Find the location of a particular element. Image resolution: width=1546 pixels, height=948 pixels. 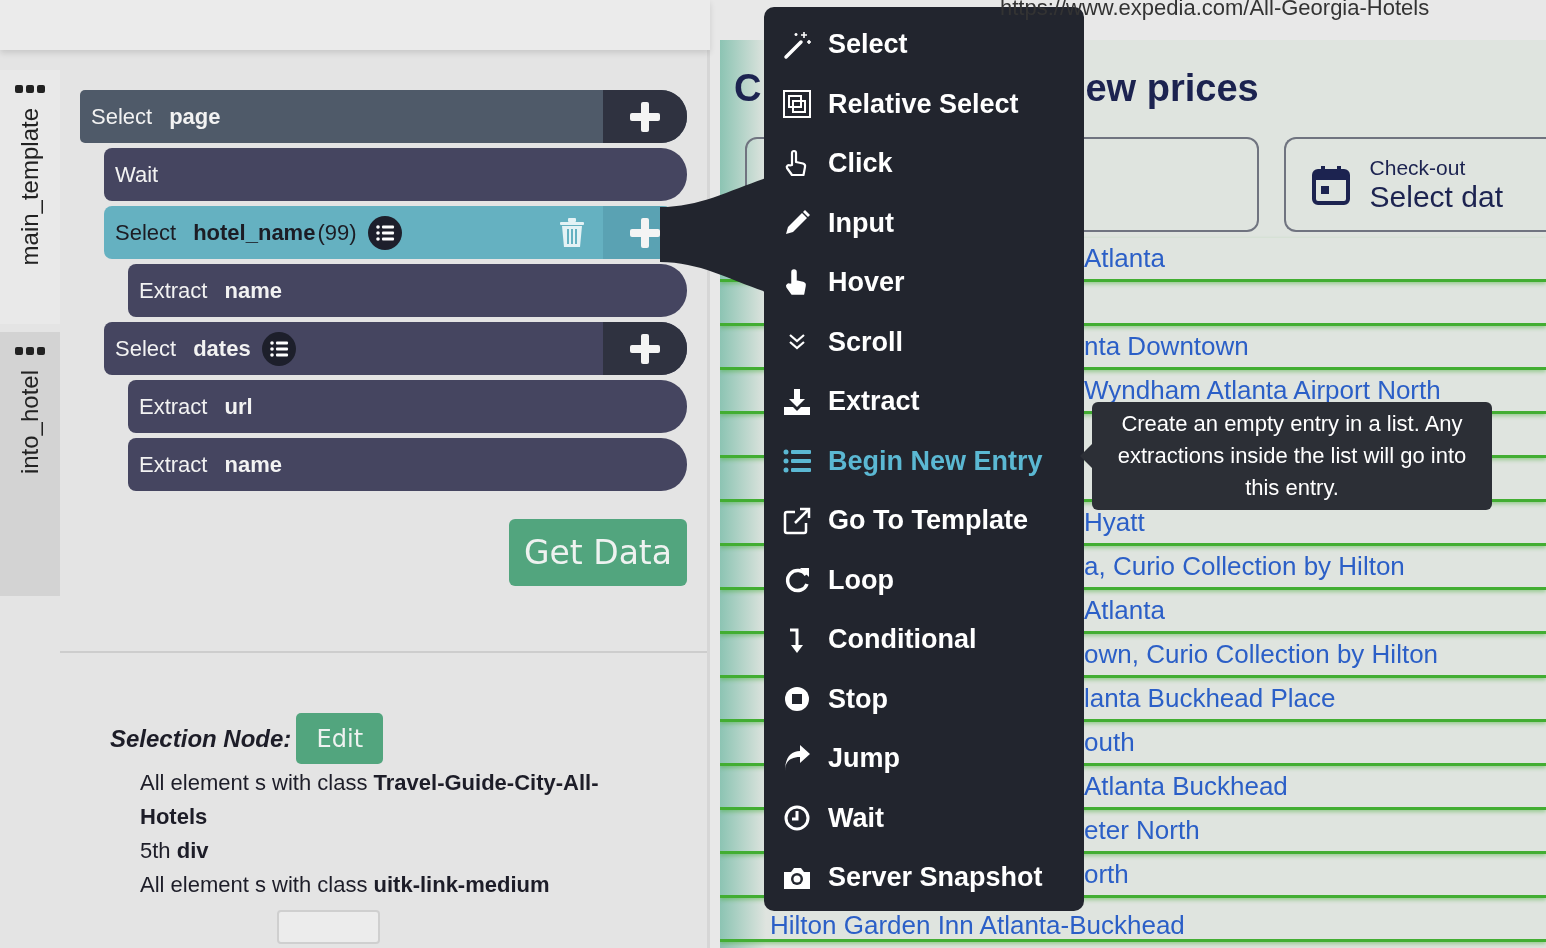

menu-item: Select is located at coordinates (924, 45).